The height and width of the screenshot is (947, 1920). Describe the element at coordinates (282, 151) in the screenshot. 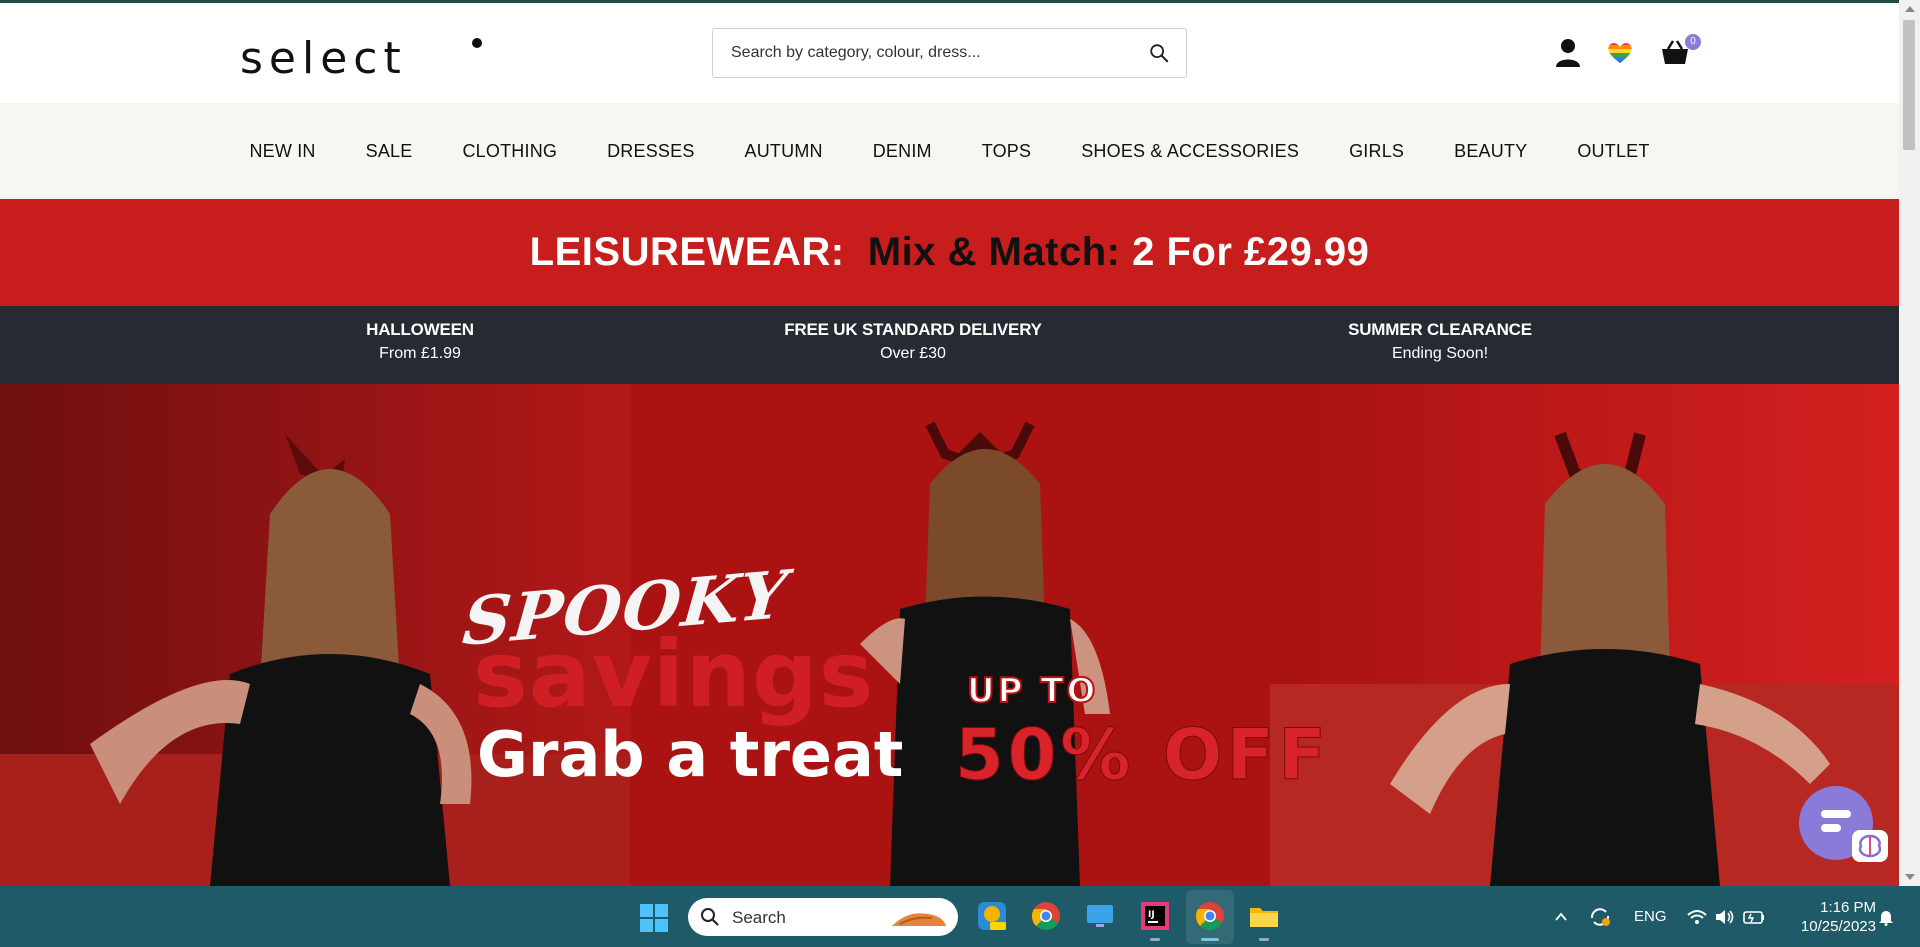

I see `nav-item-new-in: NEW IN` at that location.